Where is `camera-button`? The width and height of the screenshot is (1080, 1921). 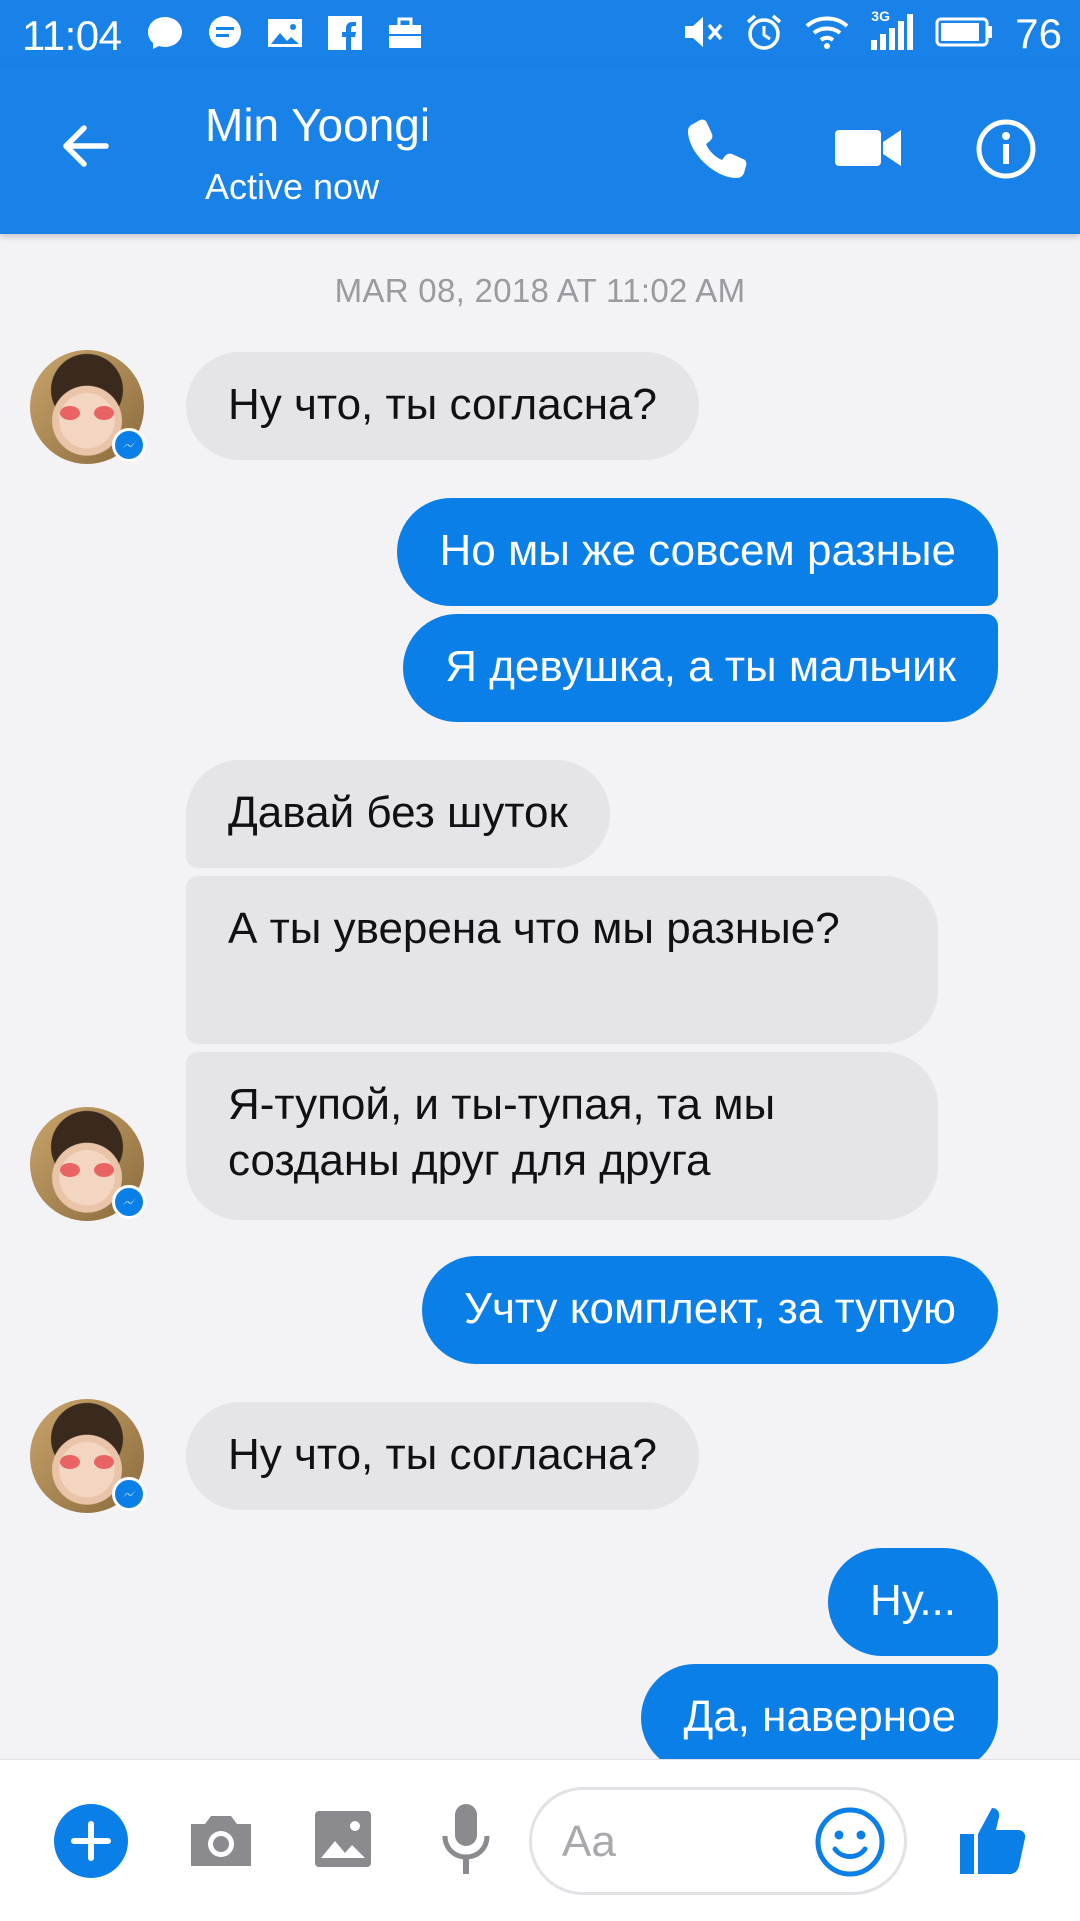 camera-button is located at coordinates (221, 1840).